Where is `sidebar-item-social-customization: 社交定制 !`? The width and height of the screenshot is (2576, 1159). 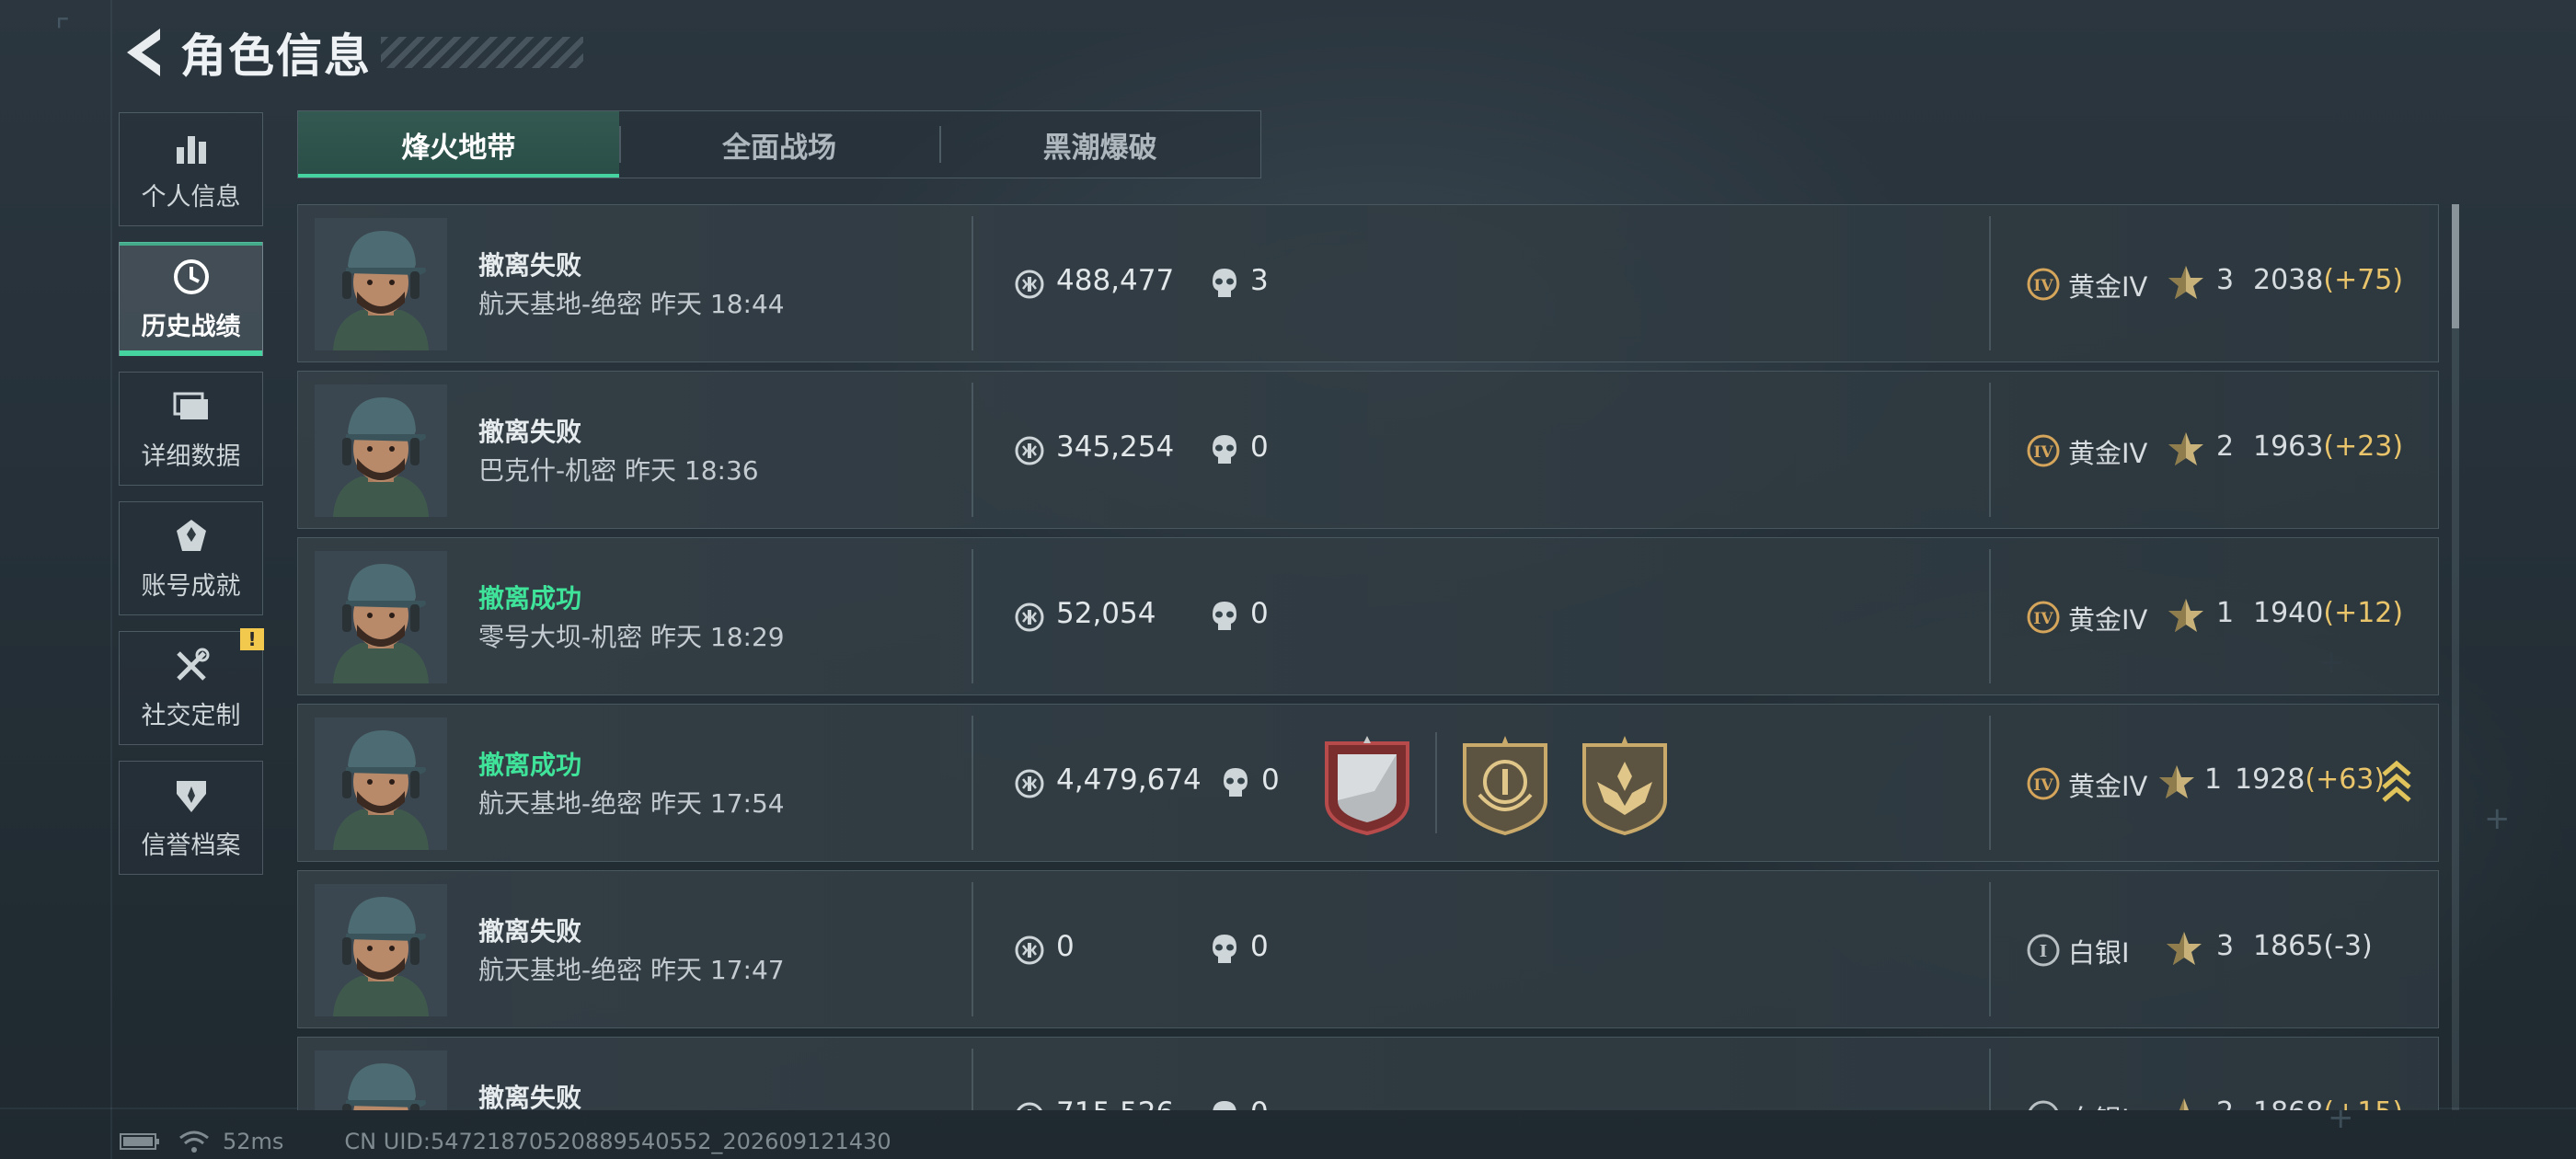 sidebar-item-social-customization: 社交定制 ! is located at coordinates (191, 686).